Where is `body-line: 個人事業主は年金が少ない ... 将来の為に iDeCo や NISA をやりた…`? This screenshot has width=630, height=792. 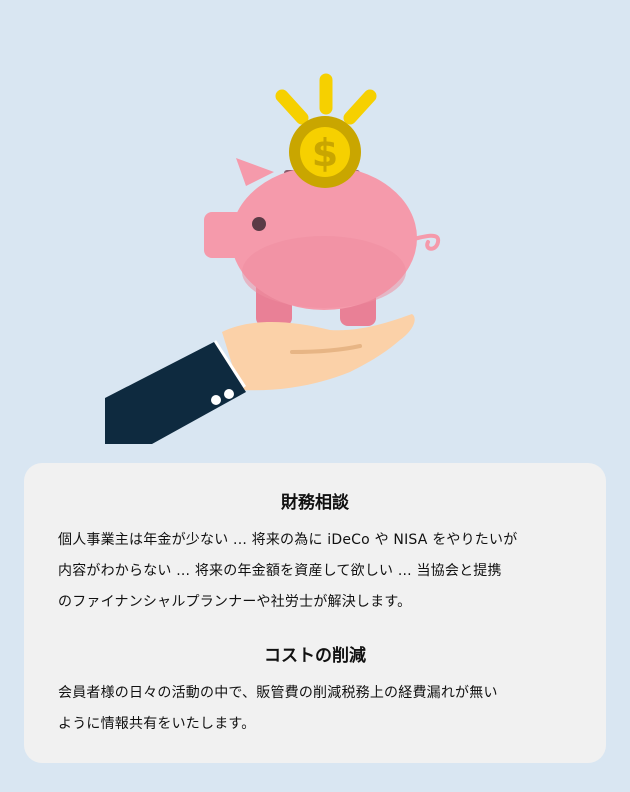 body-line: 個人事業主は年金が少ない ... 将来の為に iDeCo や NISA をやりた… is located at coordinates (288, 540).